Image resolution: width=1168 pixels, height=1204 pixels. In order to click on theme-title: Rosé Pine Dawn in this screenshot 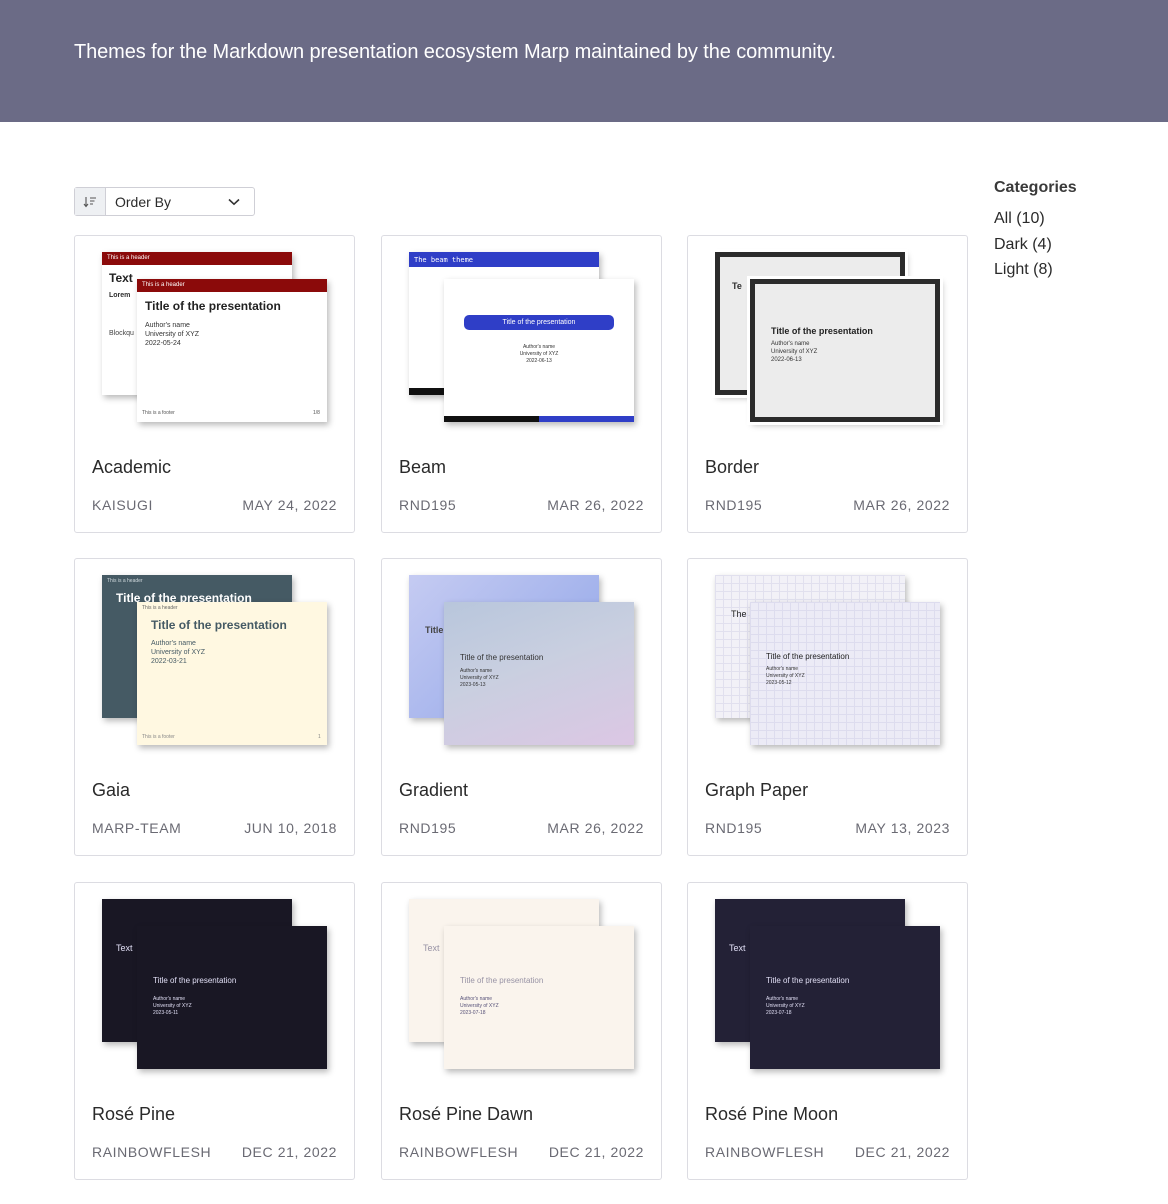, I will do `click(466, 1114)`.